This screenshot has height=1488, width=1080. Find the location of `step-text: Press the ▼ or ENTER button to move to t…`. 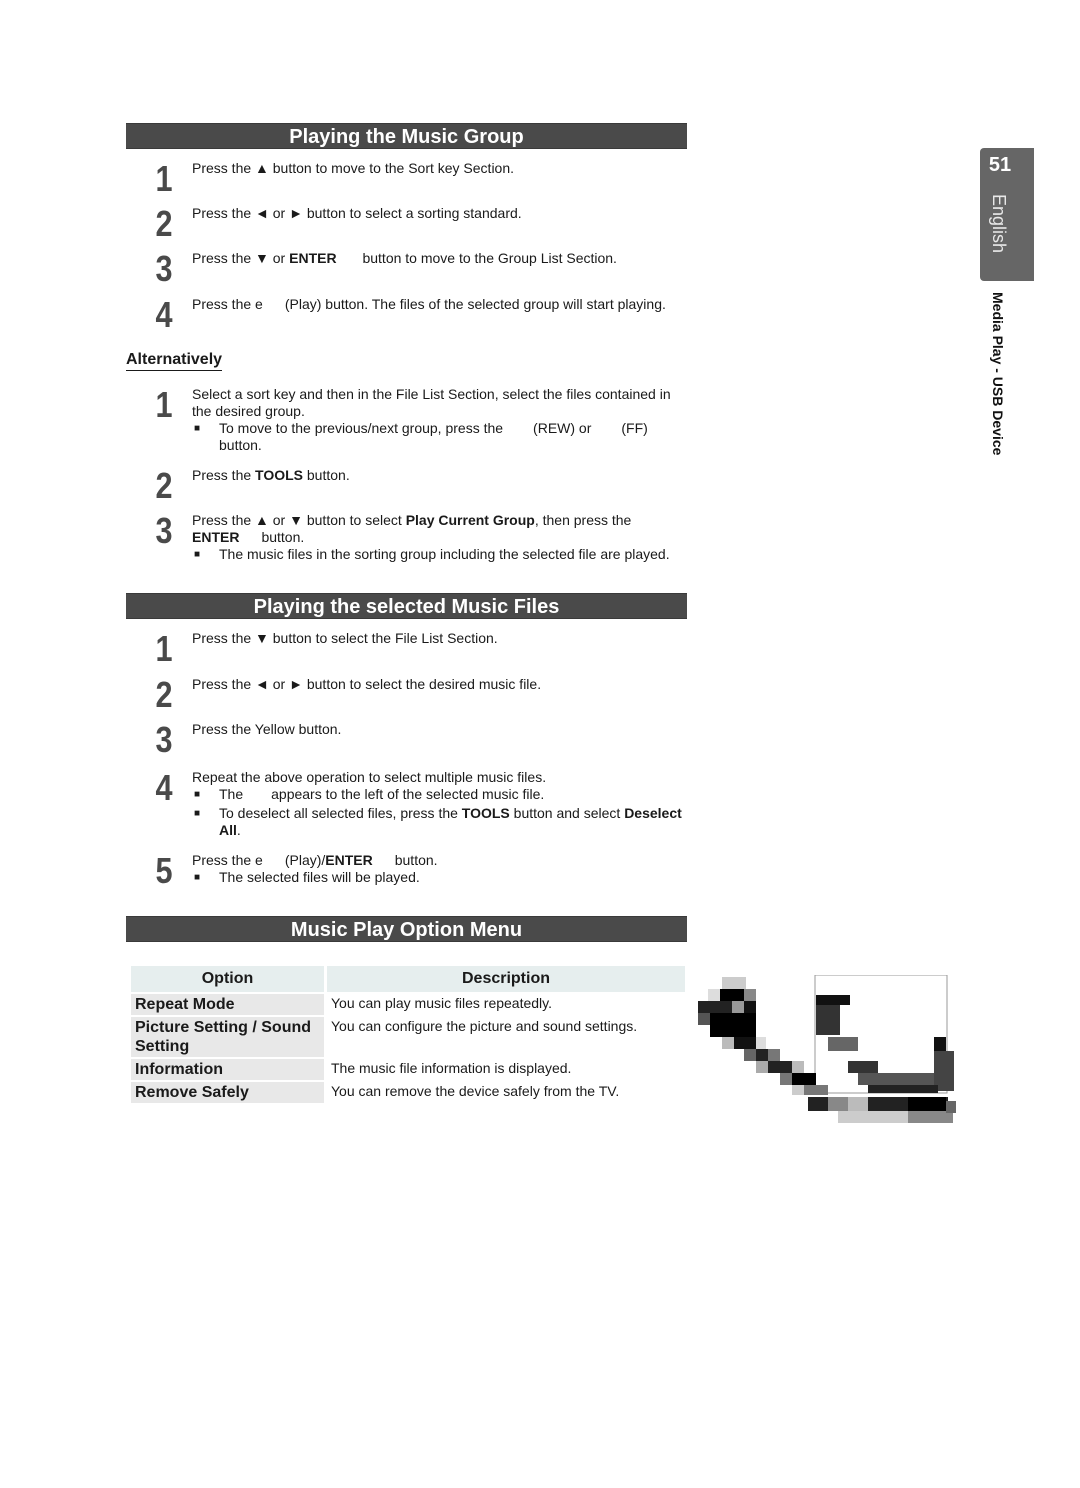

step-text: Press the ▼ or ENTER button to move to t… is located at coordinates (439, 258).